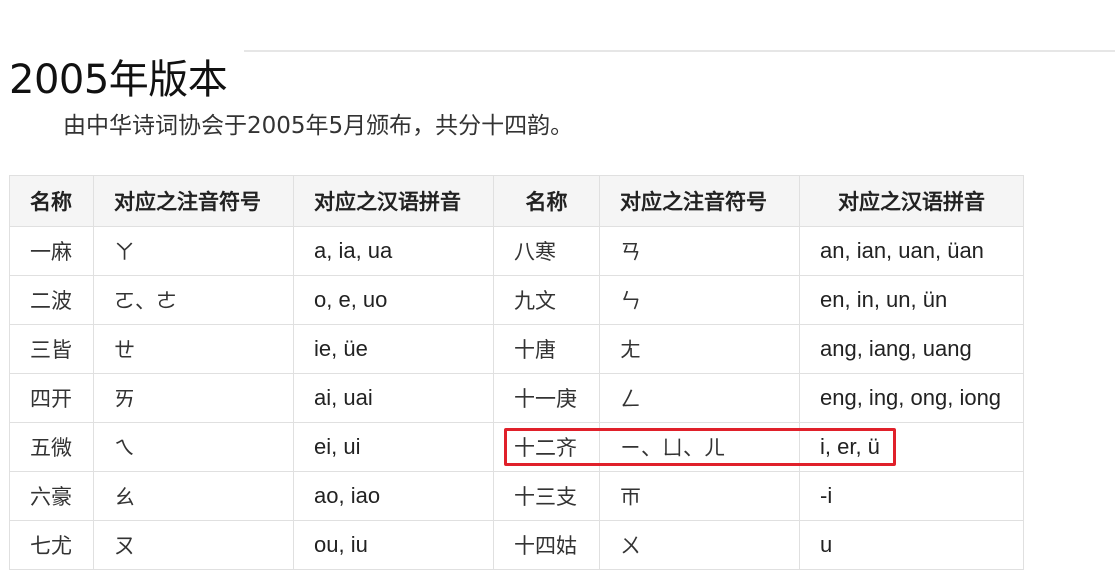 The width and height of the screenshot is (1115, 584). What do you see at coordinates (118, 79) in the screenshot?
I see `page-title: 2005年版本` at bounding box center [118, 79].